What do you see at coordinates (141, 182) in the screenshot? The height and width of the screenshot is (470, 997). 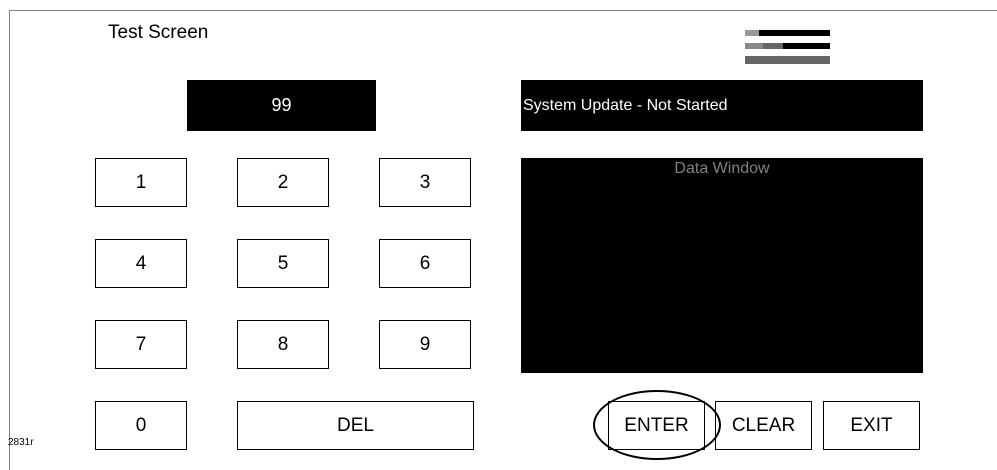 I see `key-1: 1` at bounding box center [141, 182].